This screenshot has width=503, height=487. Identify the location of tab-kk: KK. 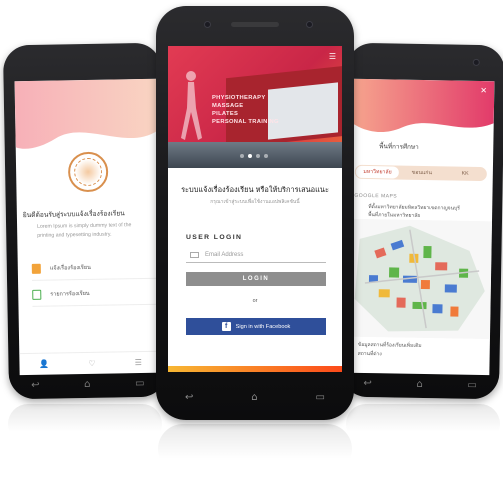
(464, 173).